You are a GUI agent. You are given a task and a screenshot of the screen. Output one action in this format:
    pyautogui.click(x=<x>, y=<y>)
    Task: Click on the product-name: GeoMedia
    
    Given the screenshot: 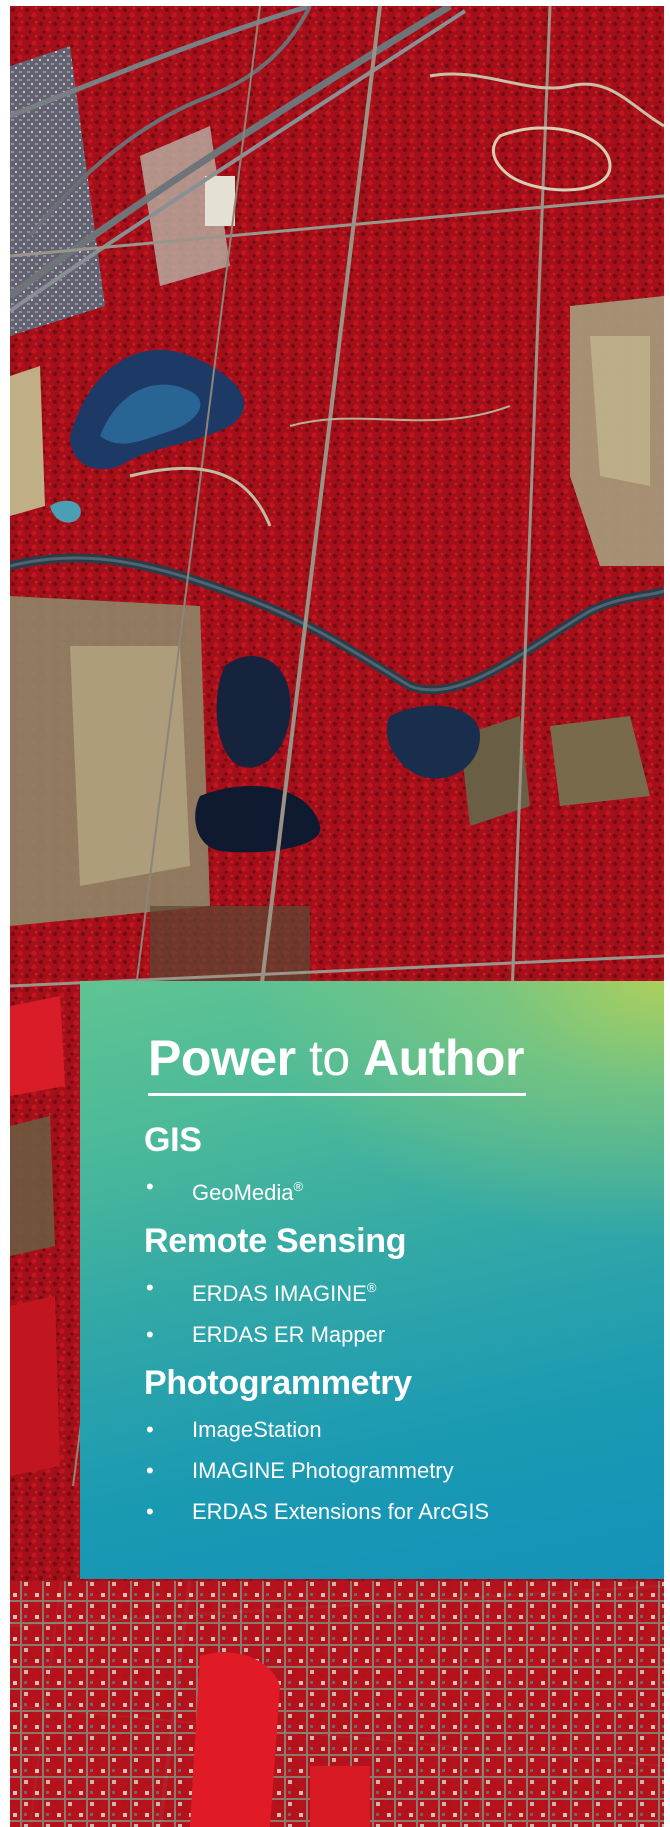 What is the action you would take?
    pyautogui.click(x=243, y=1192)
    